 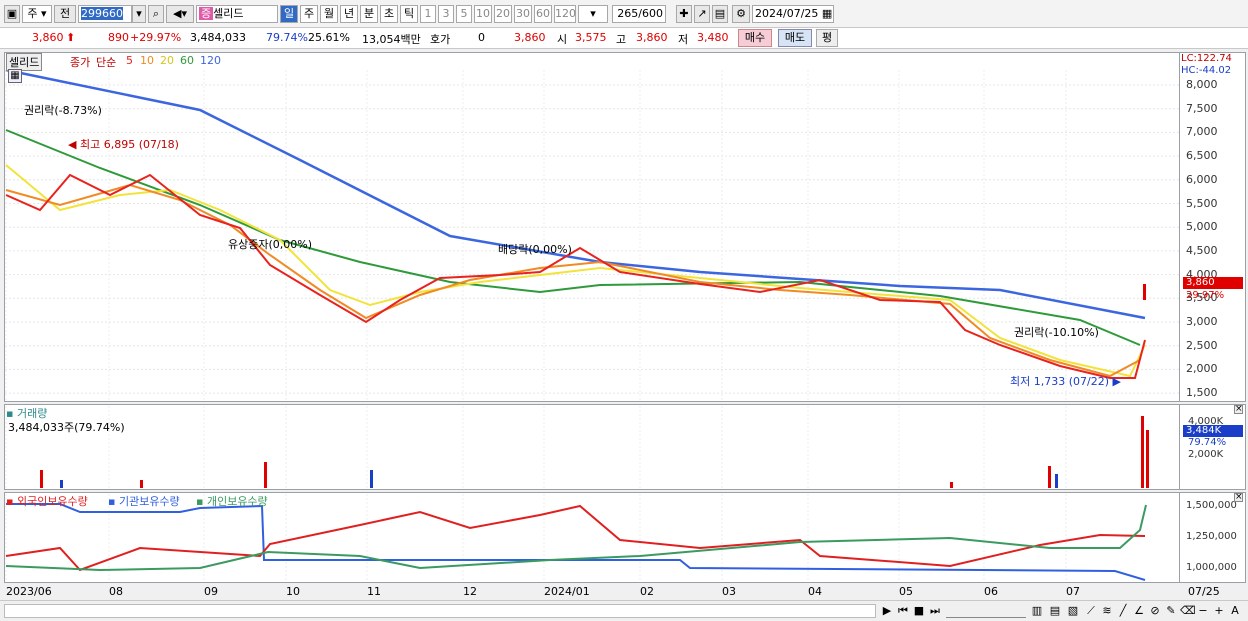 What do you see at coordinates (1202, 227) in the screenshot?
I see `price-tick: 5,000` at bounding box center [1202, 227].